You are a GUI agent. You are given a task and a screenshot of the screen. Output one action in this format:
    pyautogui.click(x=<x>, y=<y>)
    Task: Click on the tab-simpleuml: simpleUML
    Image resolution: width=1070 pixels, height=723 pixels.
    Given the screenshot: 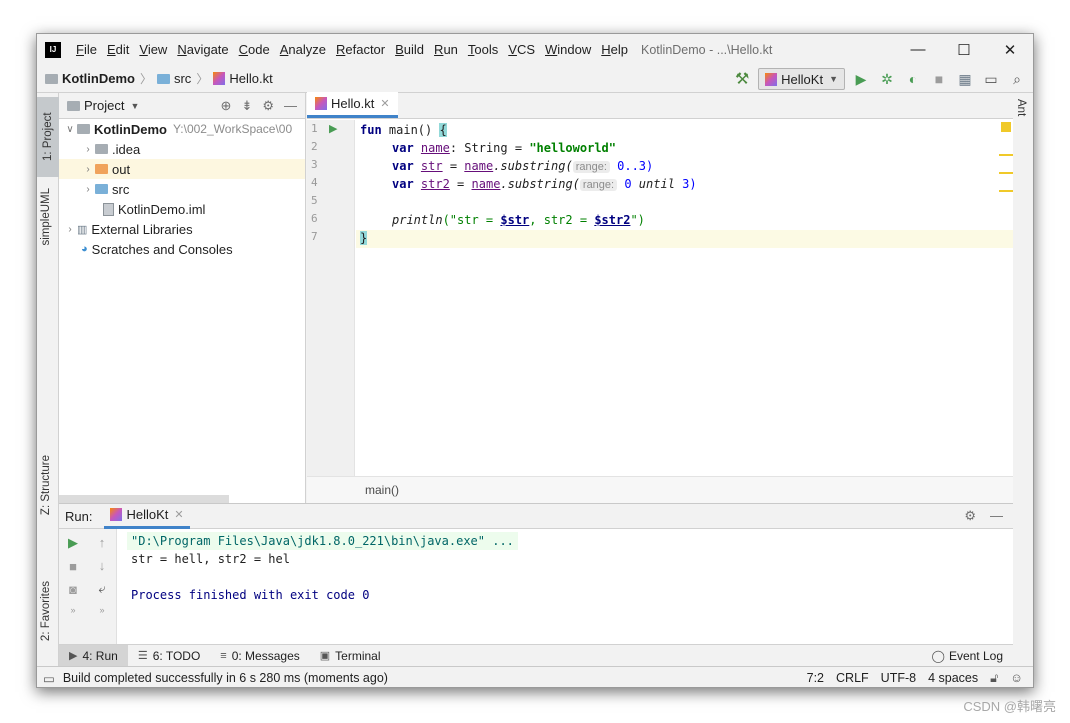 What is the action you would take?
    pyautogui.click(x=46, y=217)
    